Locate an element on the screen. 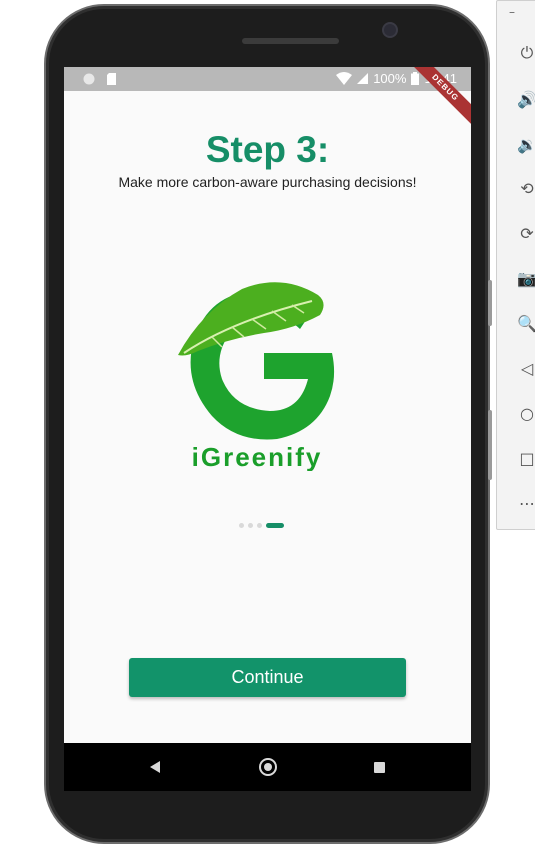  more-icon: ⋯ is located at coordinates (526, 503).